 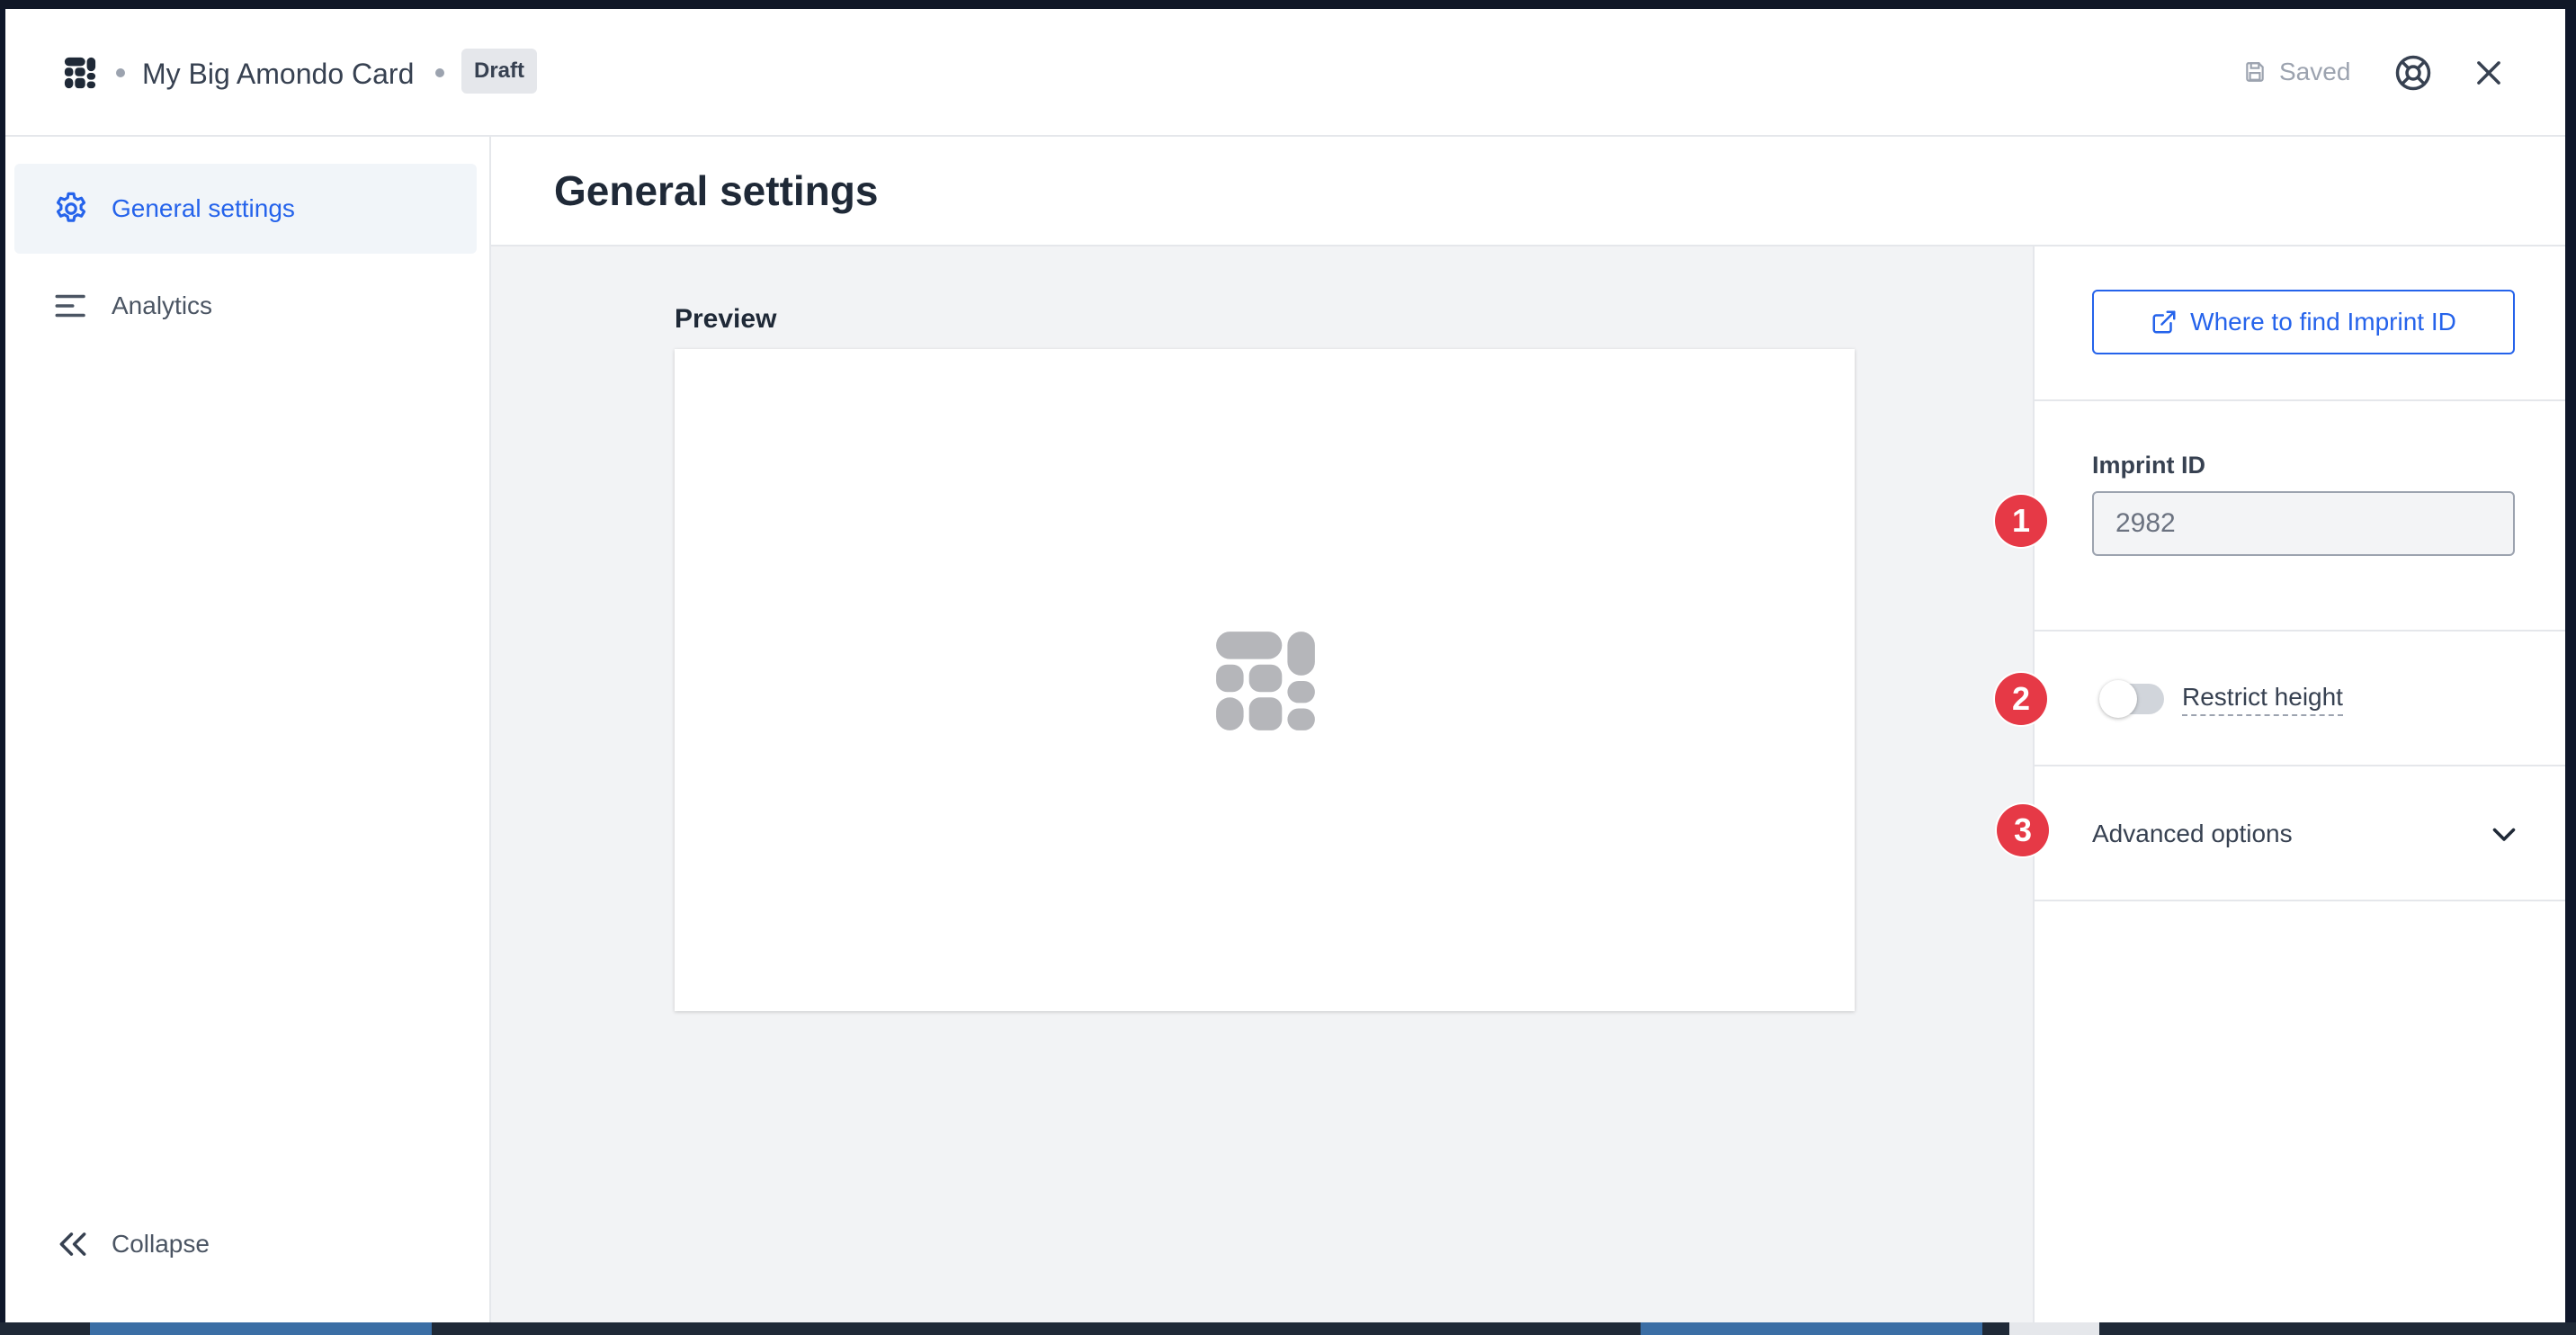 What do you see at coordinates (2021, 521) in the screenshot?
I see `step-badge-1: 1` at bounding box center [2021, 521].